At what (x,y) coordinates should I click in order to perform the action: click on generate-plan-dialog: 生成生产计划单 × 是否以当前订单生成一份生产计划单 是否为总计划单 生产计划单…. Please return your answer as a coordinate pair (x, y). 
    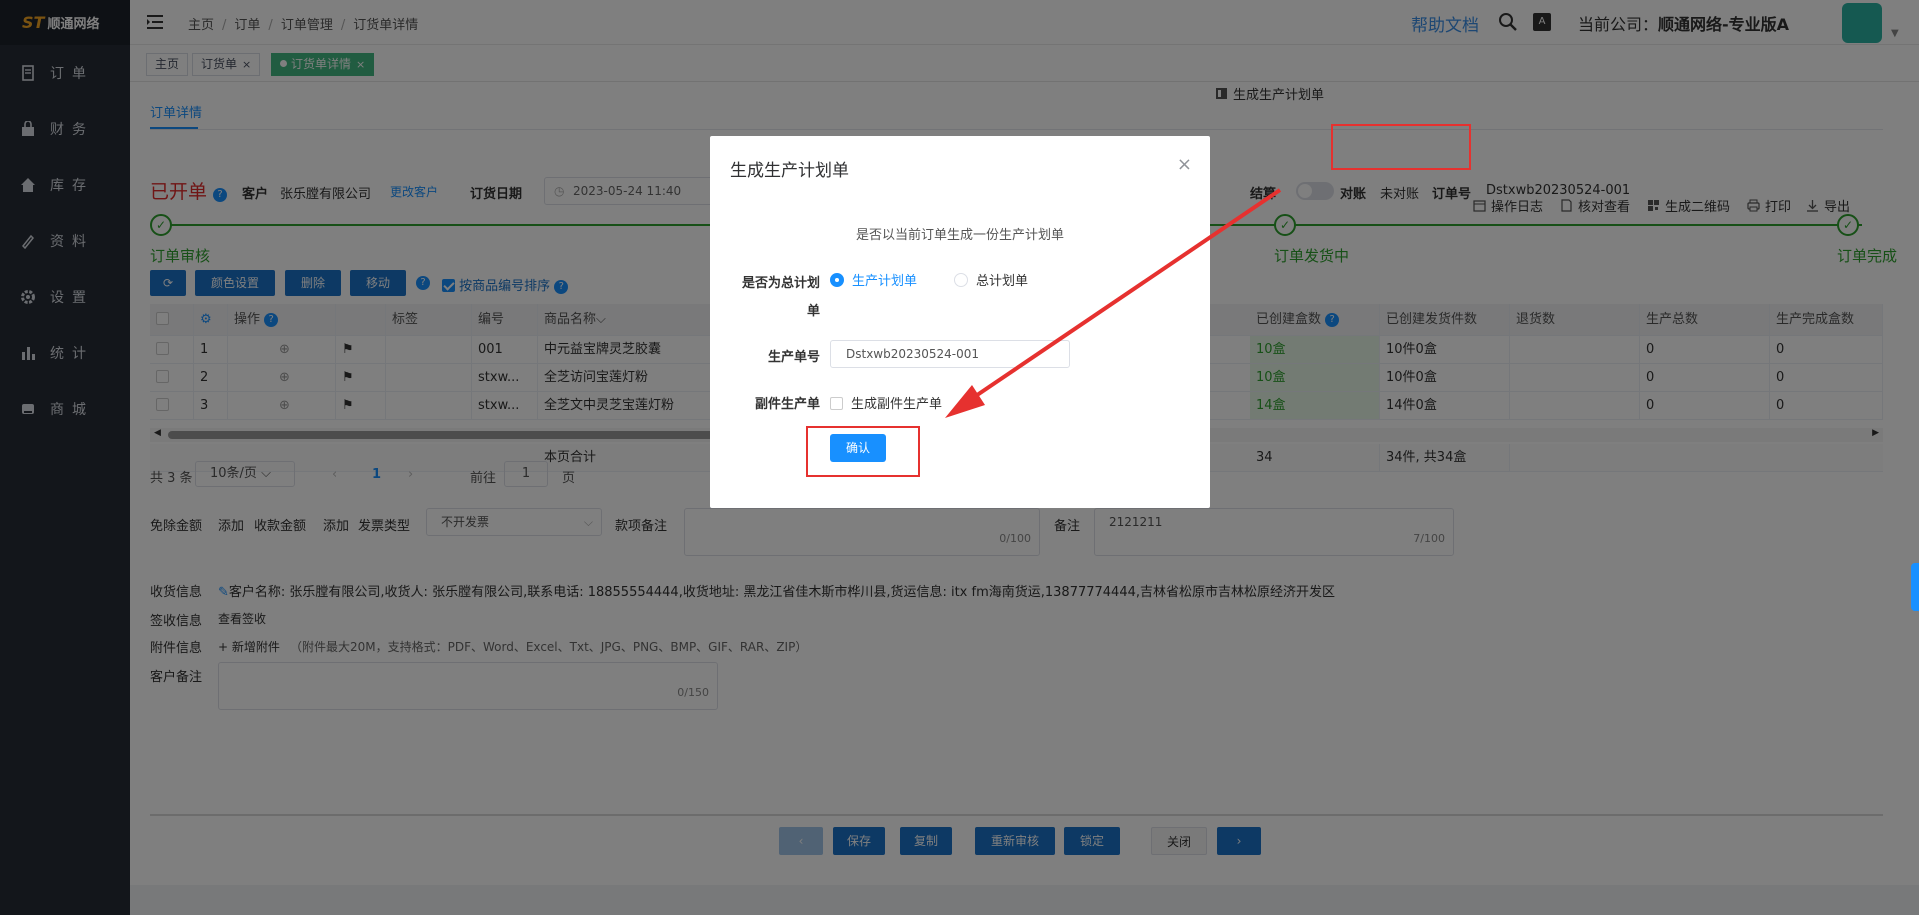
    Looking at the image, I should click on (960, 322).